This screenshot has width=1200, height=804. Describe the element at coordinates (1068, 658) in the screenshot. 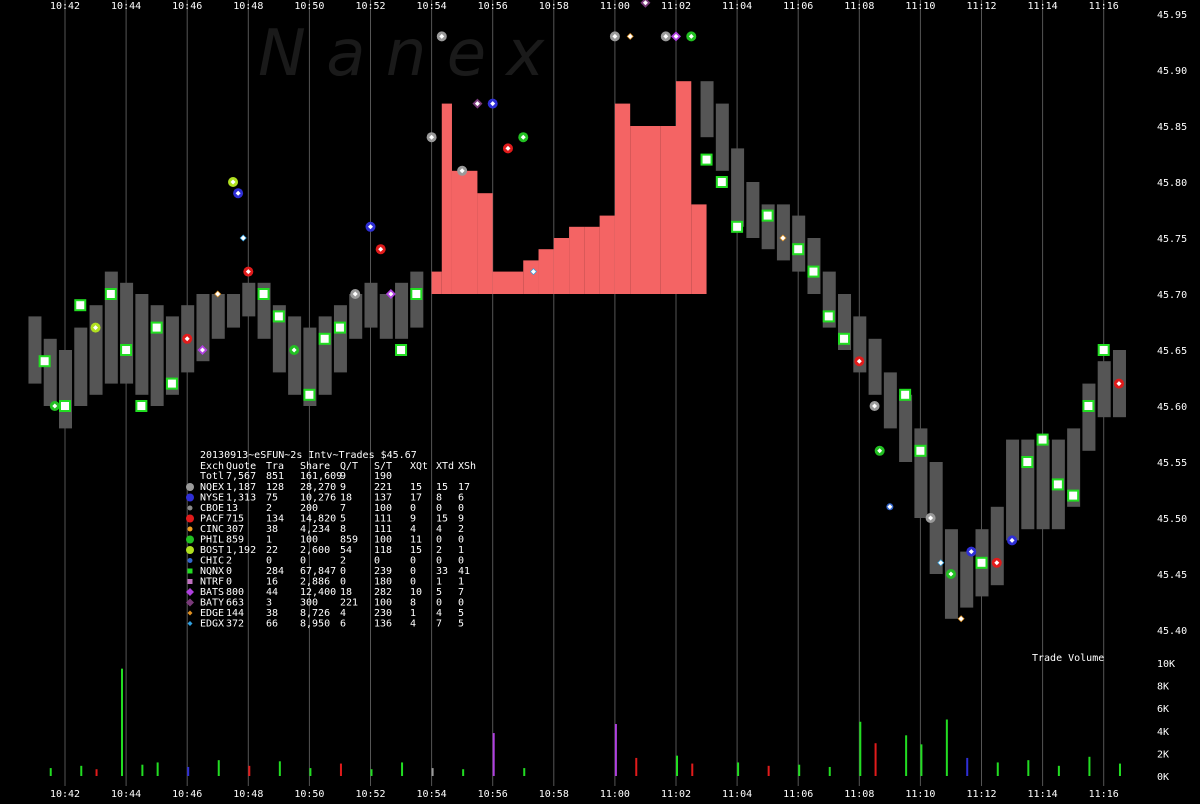

I see `volume-label: Trade Volume` at that location.